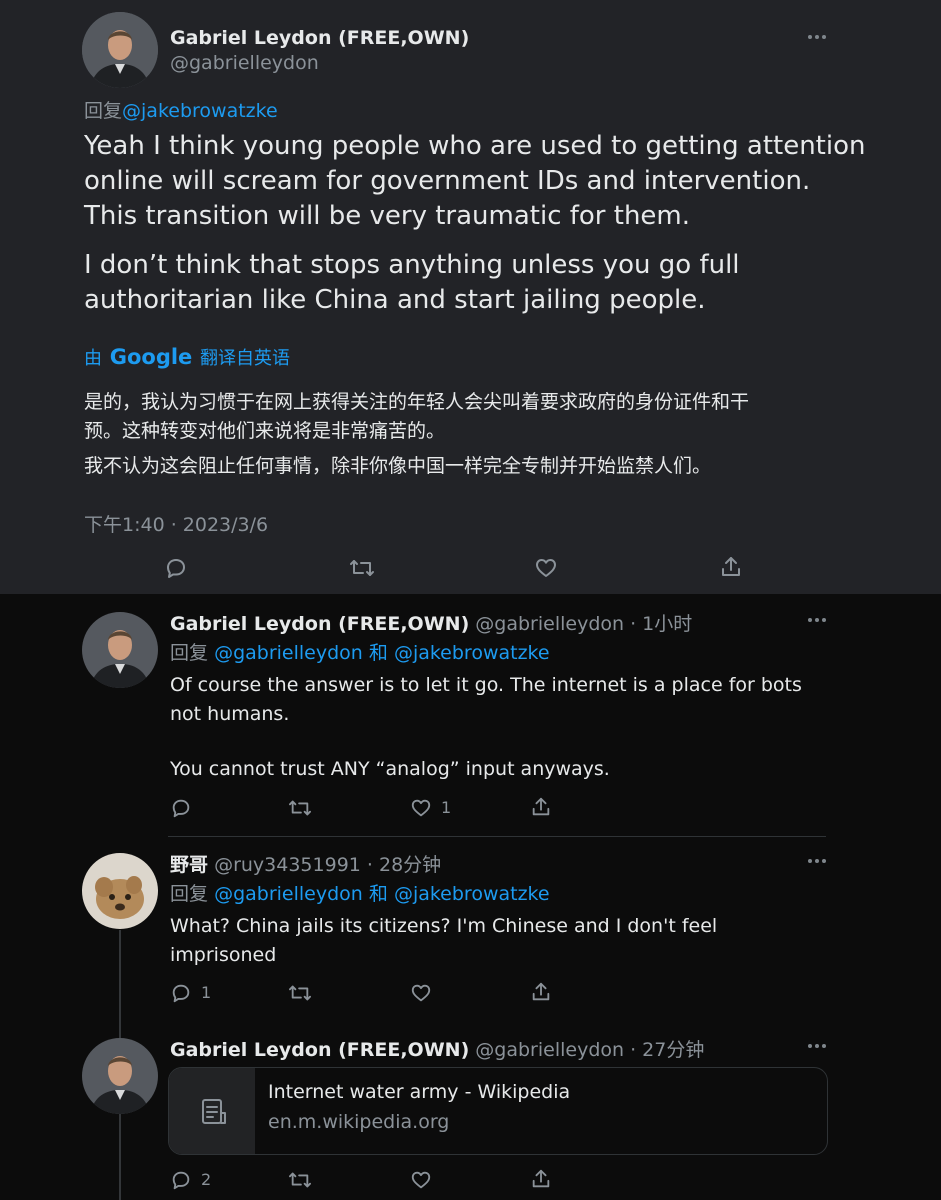 The width and height of the screenshot is (941, 1200). I want to click on reply-count: 2, so click(206, 1179).